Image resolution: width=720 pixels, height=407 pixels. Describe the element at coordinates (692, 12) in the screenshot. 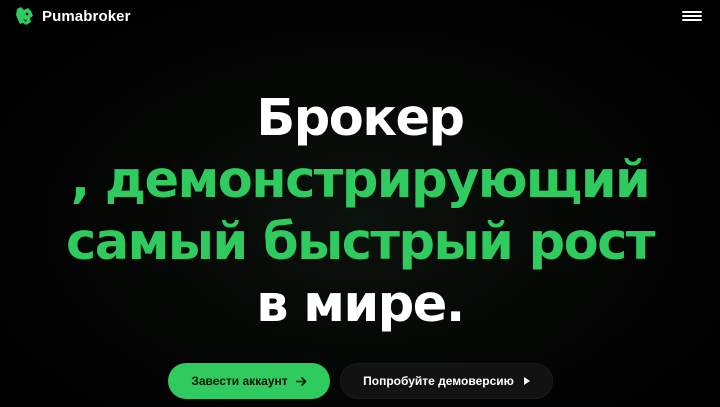

I see `menu-bar-top` at that location.